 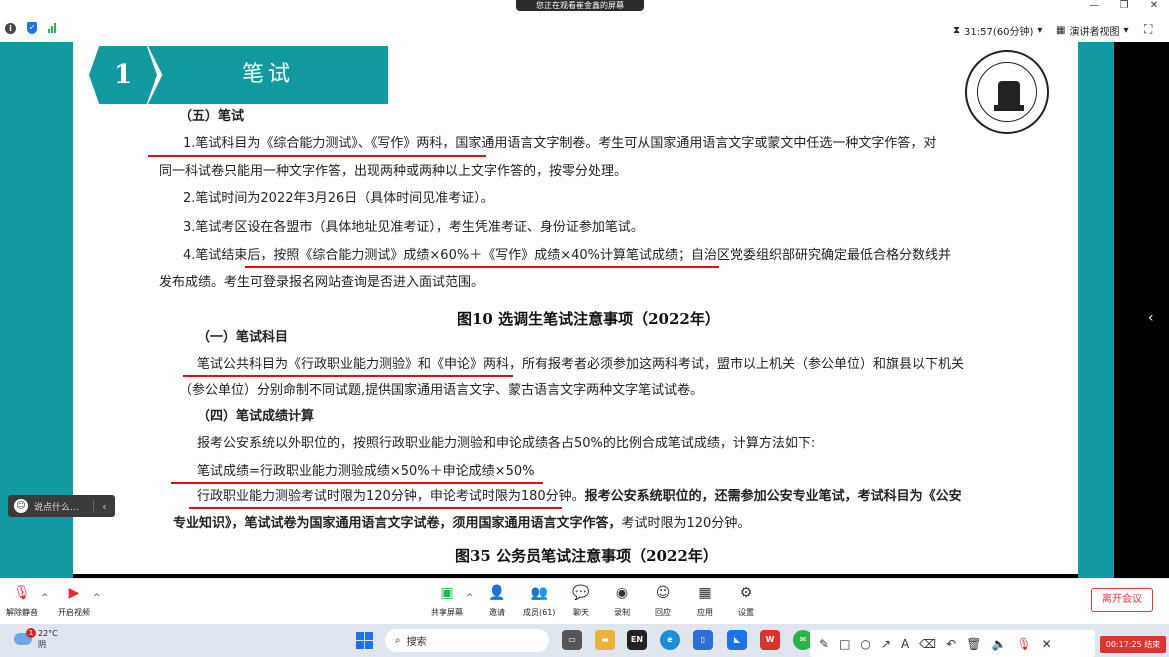 What do you see at coordinates (48, 633) in the screenshot?
I see `weather-temp: 22°C` at bounding box center [48, 633].